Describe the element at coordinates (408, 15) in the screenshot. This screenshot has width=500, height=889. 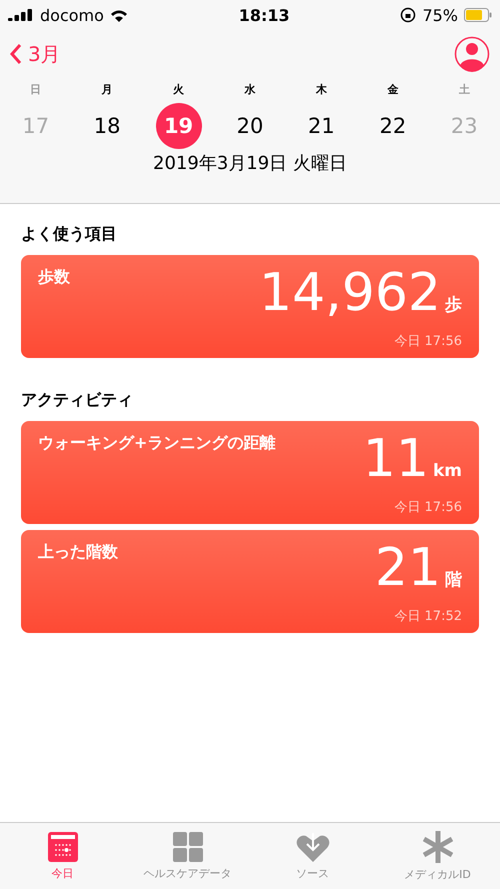
I see `rotation-lock-icon` at that location.